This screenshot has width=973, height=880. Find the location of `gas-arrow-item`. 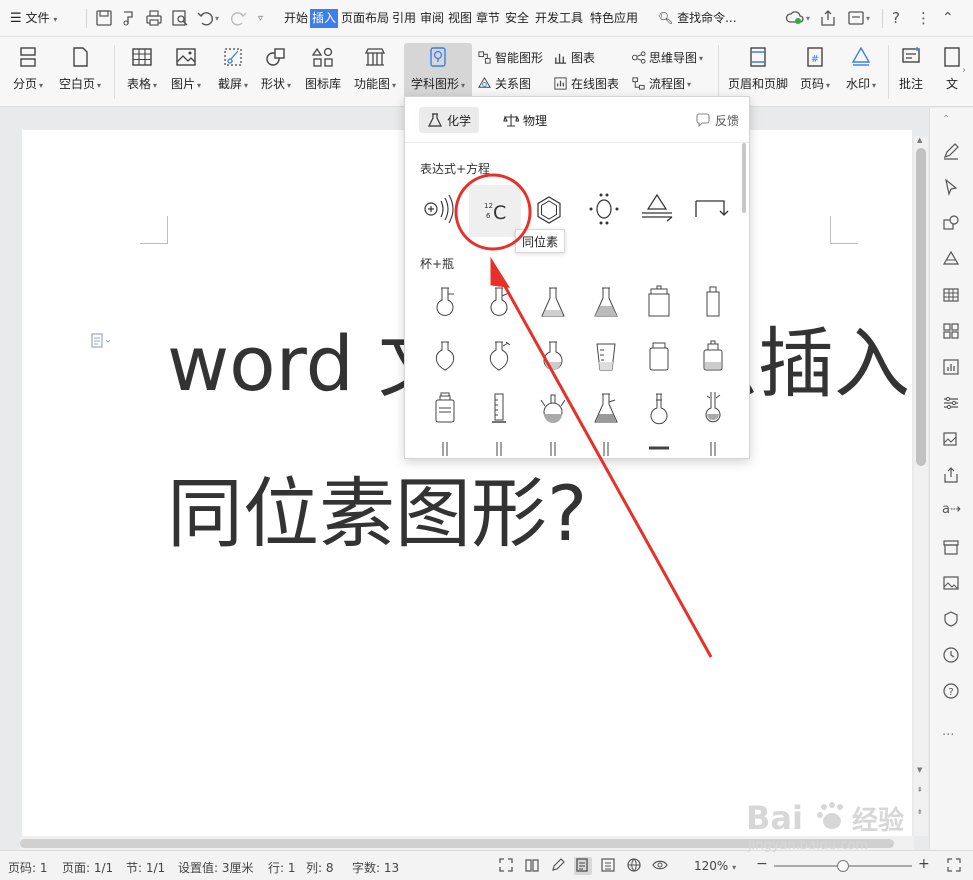

gas-arrow-item is located at coordinates (711, 209).